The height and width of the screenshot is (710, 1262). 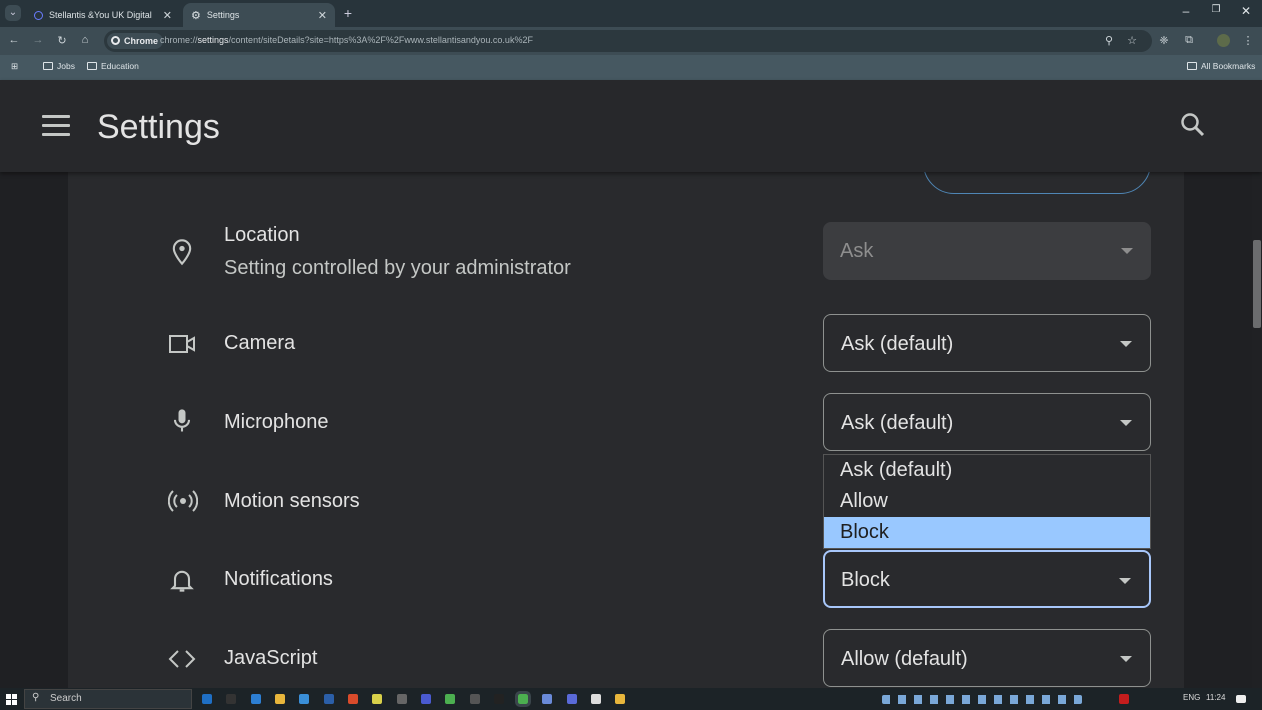 I want to click on tab-settings: ⚙ Settings ✕, so click(x=259, y=15).